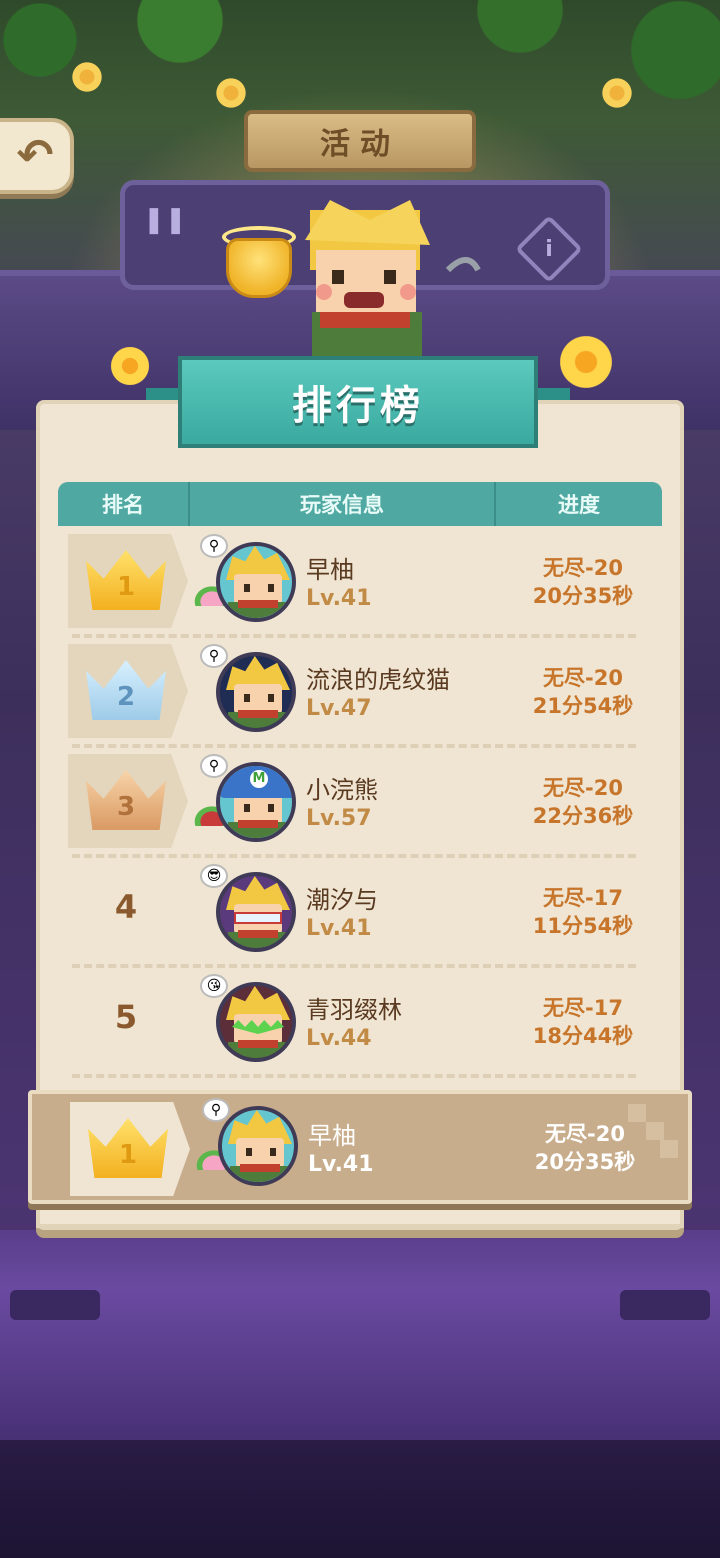 The image size is (720, 1558). Describe the element at coordinates (579, 505) in the screenshot. I see `column-header-progress: 进度` at that location.